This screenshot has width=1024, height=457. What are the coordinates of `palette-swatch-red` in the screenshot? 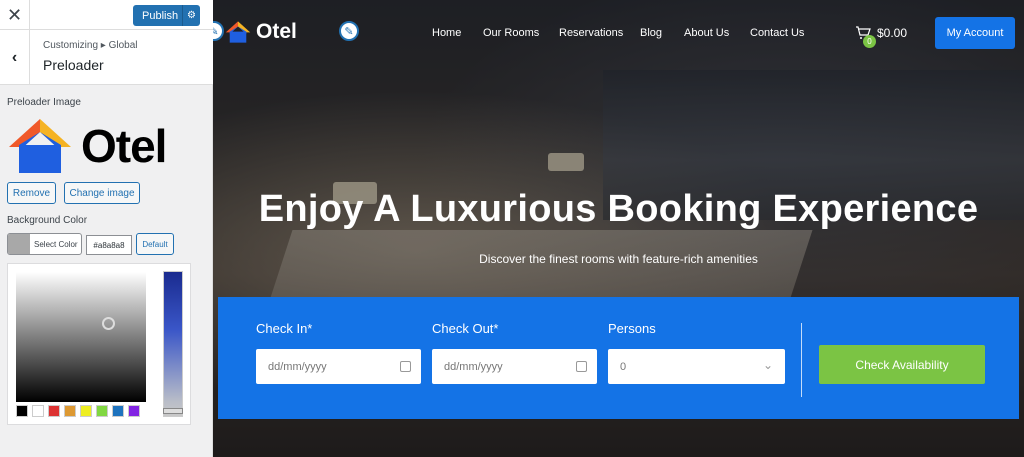 It's located at (54, 411).